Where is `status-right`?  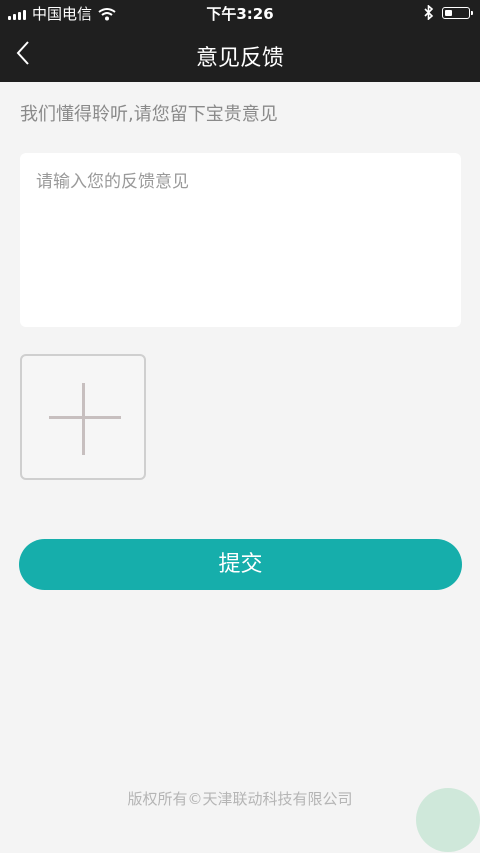 status-right is located at coordinates (448, 12).